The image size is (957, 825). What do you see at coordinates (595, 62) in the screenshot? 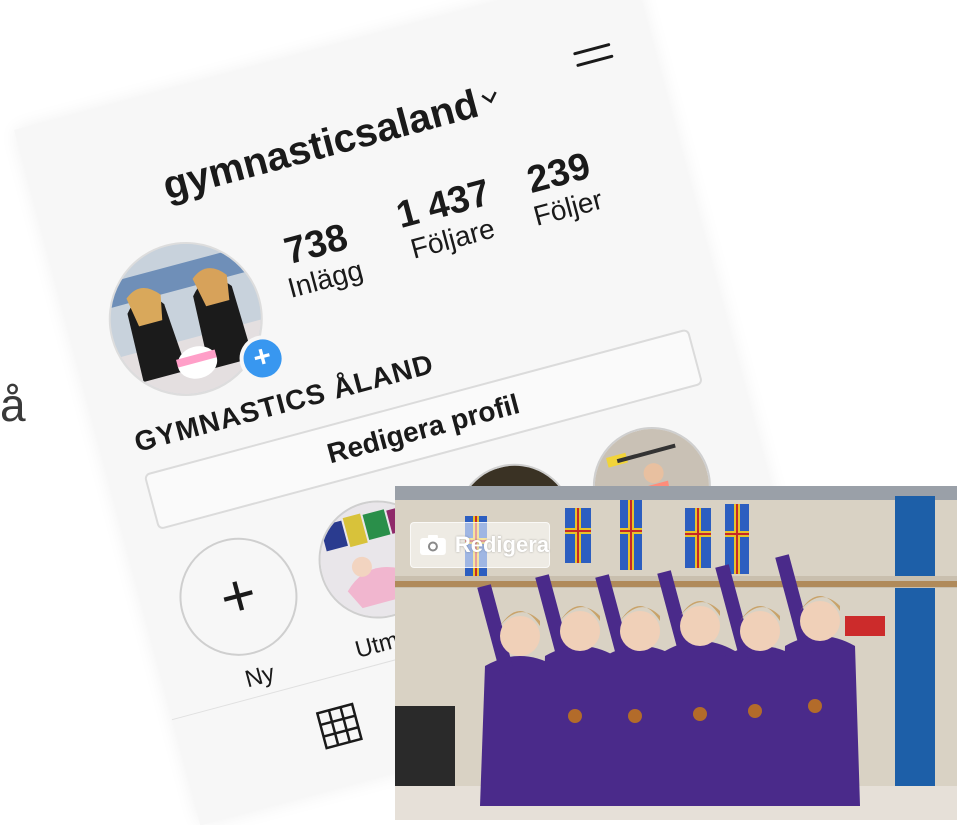
I see `hamburger-menu-icon` at bounding box center [595, 62].